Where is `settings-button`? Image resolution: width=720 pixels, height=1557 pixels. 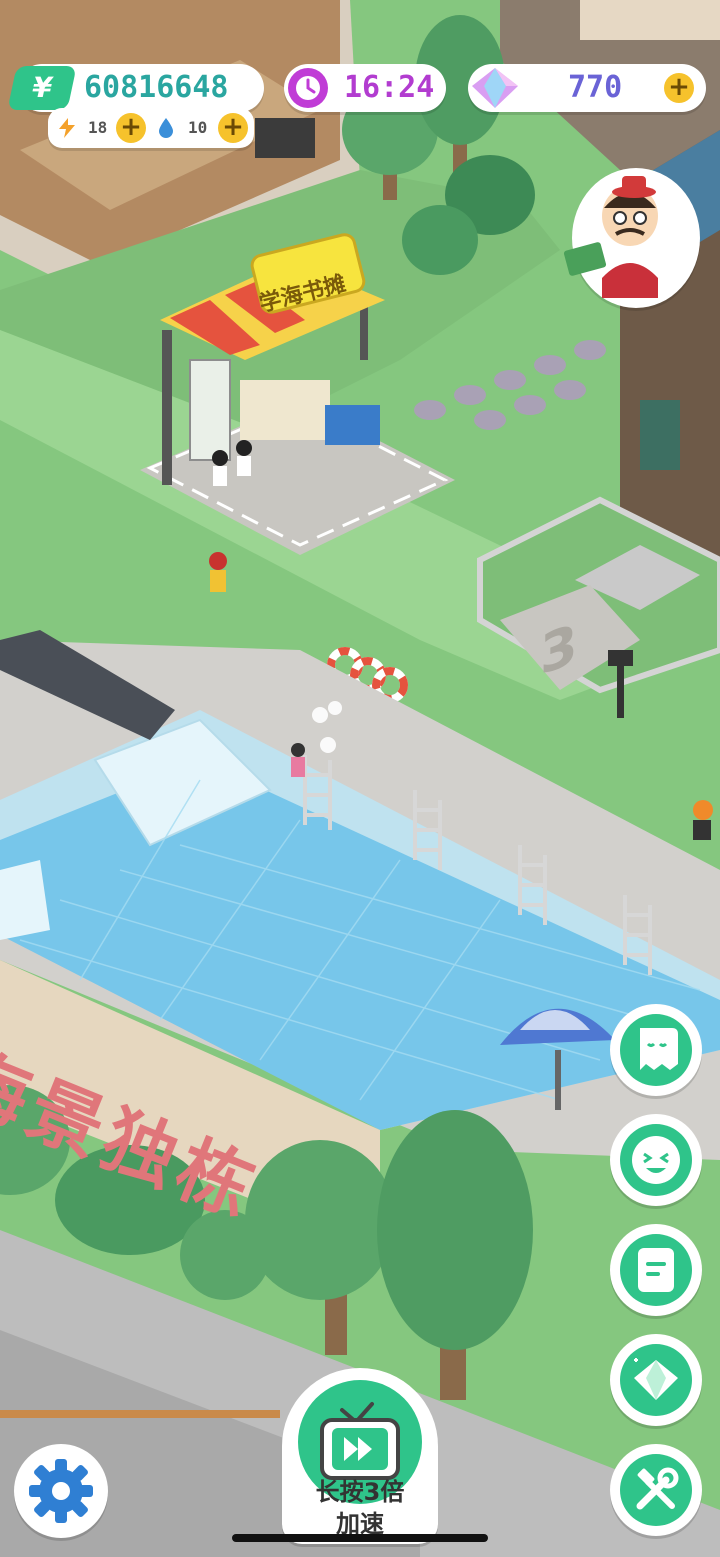 settings-button is located at coordinates (61, 1491).